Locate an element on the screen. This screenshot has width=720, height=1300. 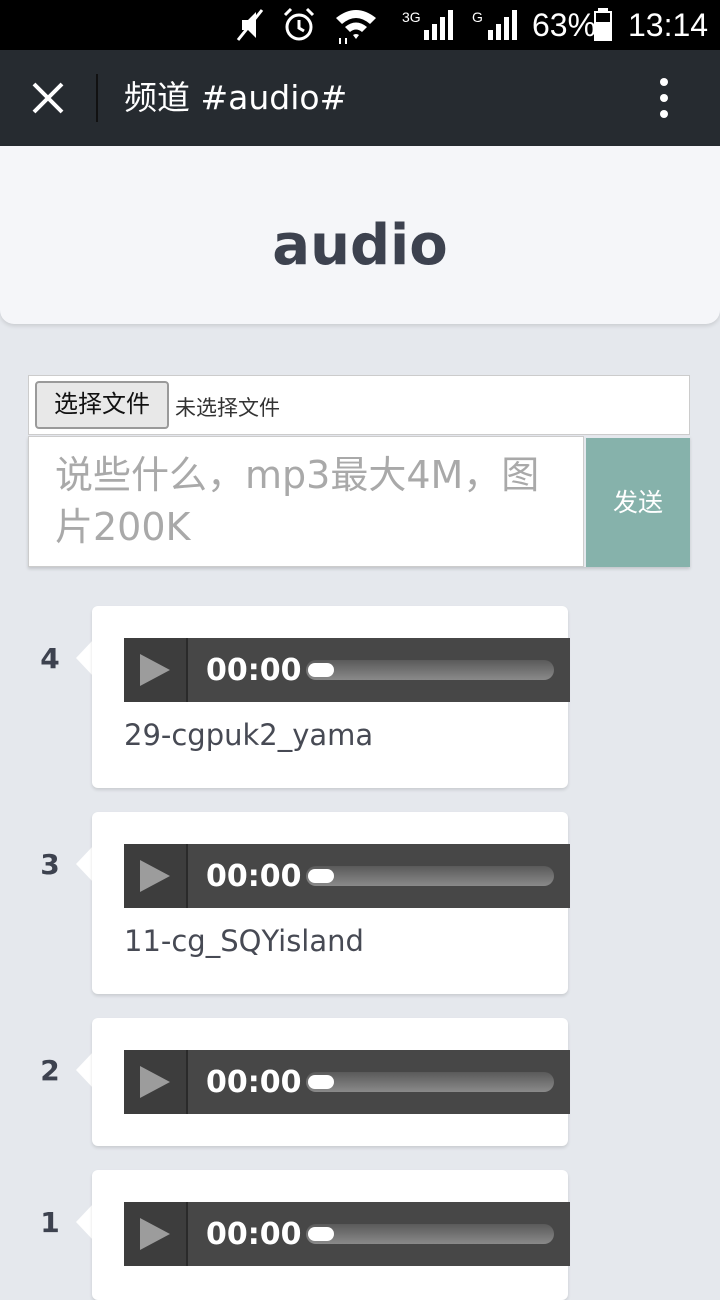
alarm-icon is located at coordinates (299, 24).